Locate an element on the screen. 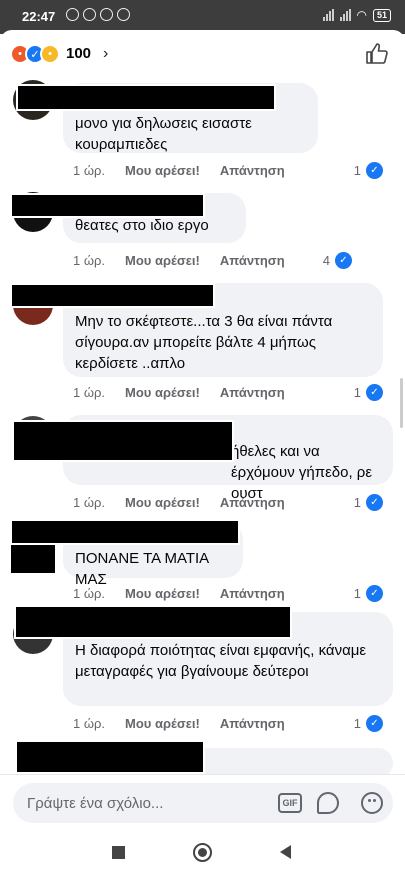  notification-icons is located at coordinates (98, 14).